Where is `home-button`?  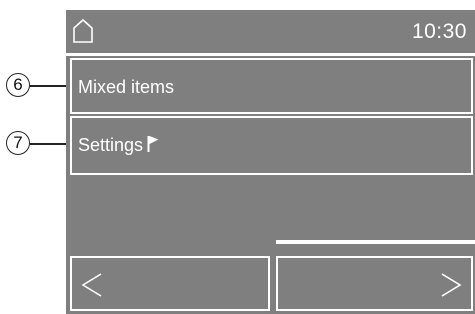
home-button is located at coordinates (83, 31).